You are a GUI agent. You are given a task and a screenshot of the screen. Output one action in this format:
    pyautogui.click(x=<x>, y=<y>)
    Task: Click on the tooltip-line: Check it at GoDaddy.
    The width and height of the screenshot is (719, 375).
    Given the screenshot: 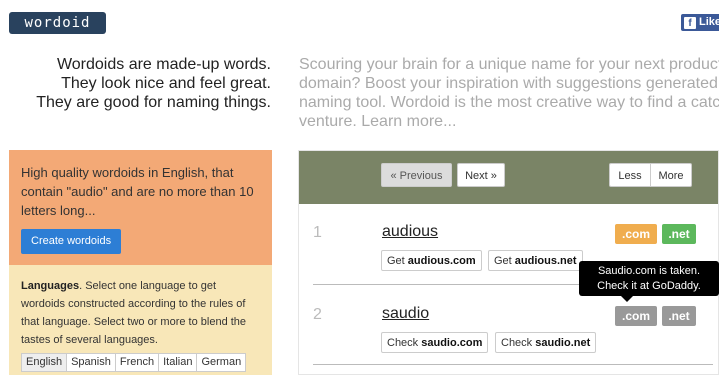 What is the action you would take?
    pyautogui.click(x=649, y=286)
    